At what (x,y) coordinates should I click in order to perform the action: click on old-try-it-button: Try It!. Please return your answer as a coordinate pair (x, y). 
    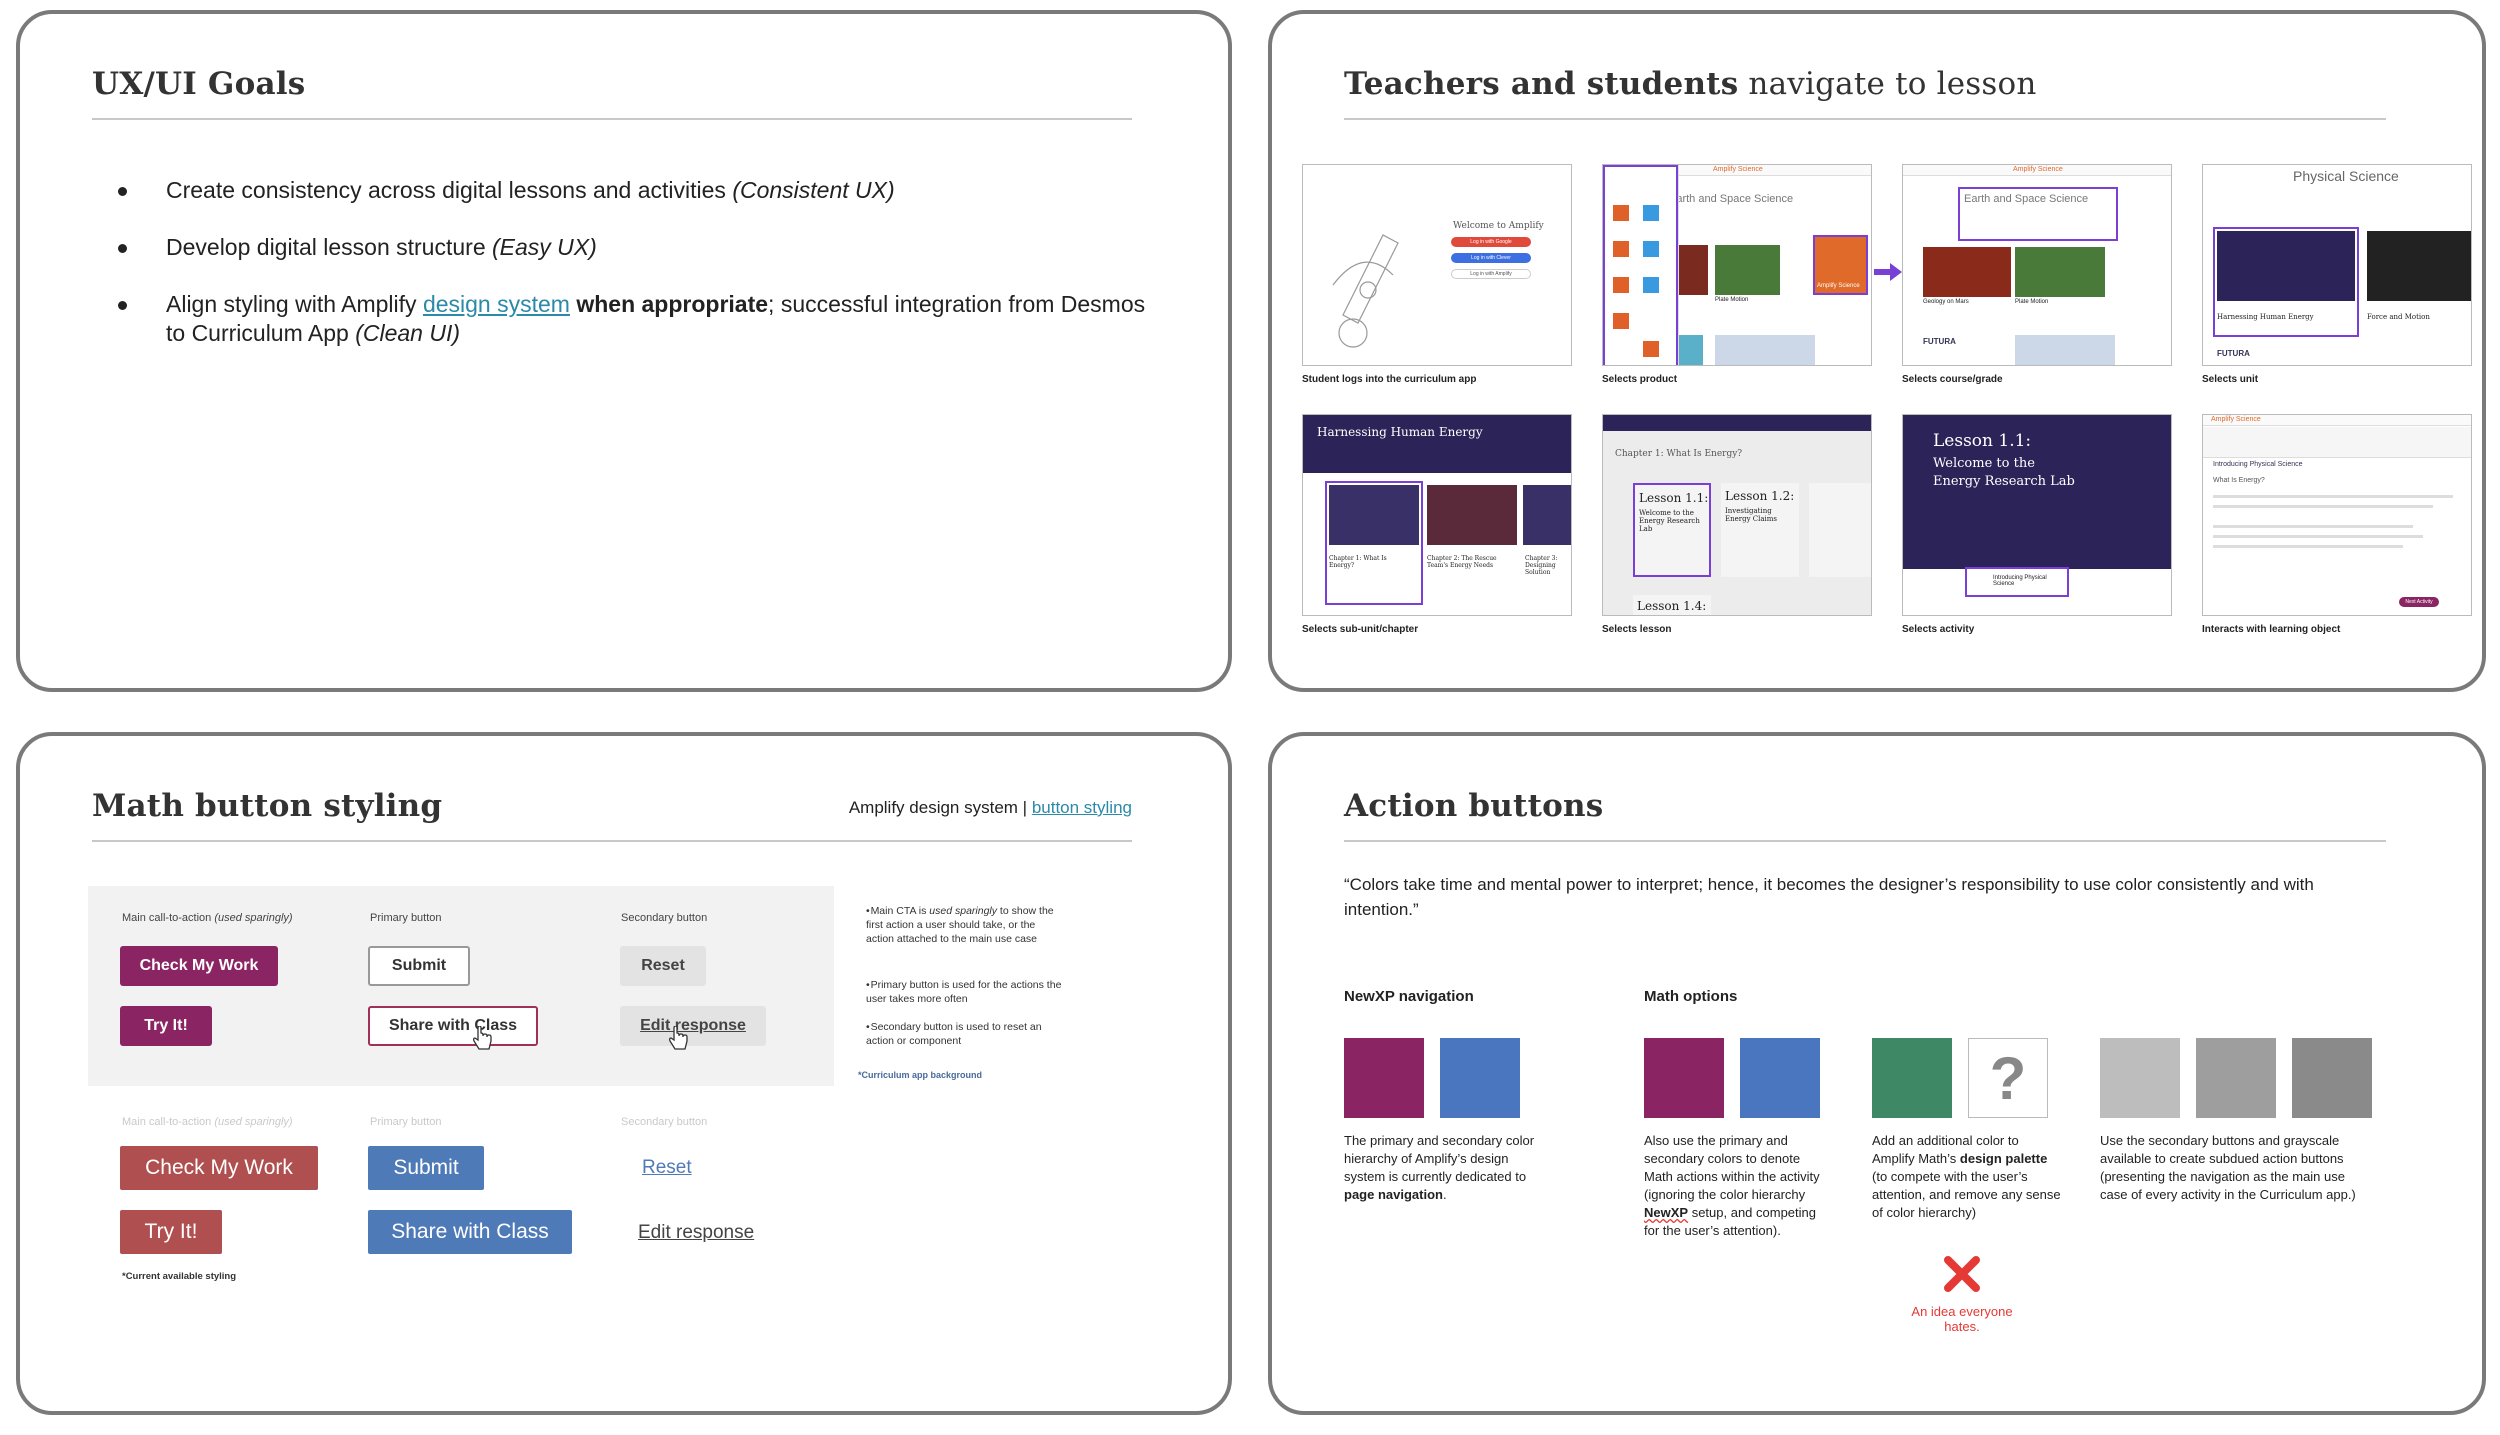
    Looking at the image, I should click on (171, 1232).